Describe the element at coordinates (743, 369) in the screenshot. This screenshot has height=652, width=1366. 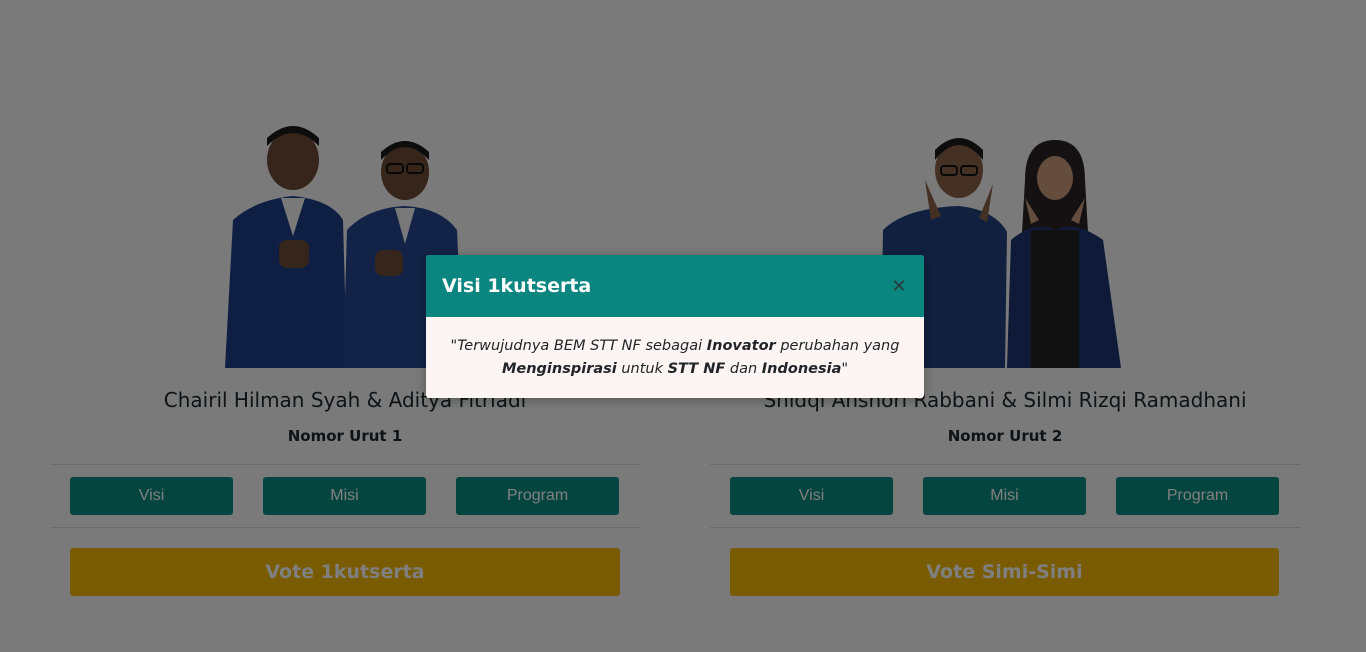
I see `quote-text: dan` at that location.